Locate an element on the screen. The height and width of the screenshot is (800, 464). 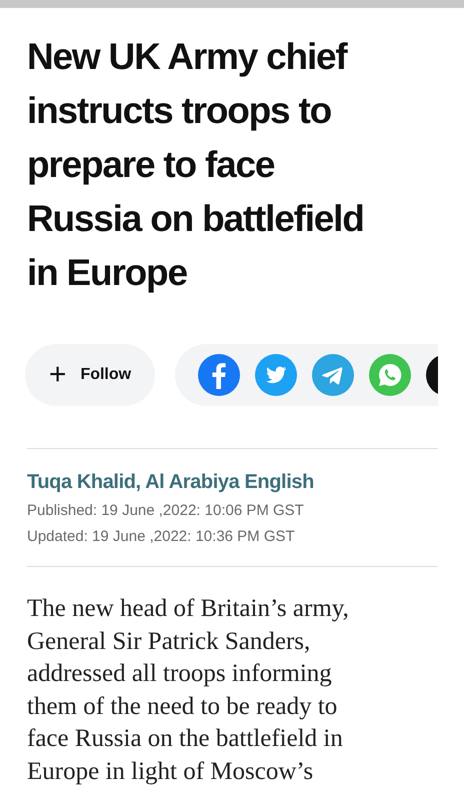
paper-plane-icon is located at coordinates (333, 375).